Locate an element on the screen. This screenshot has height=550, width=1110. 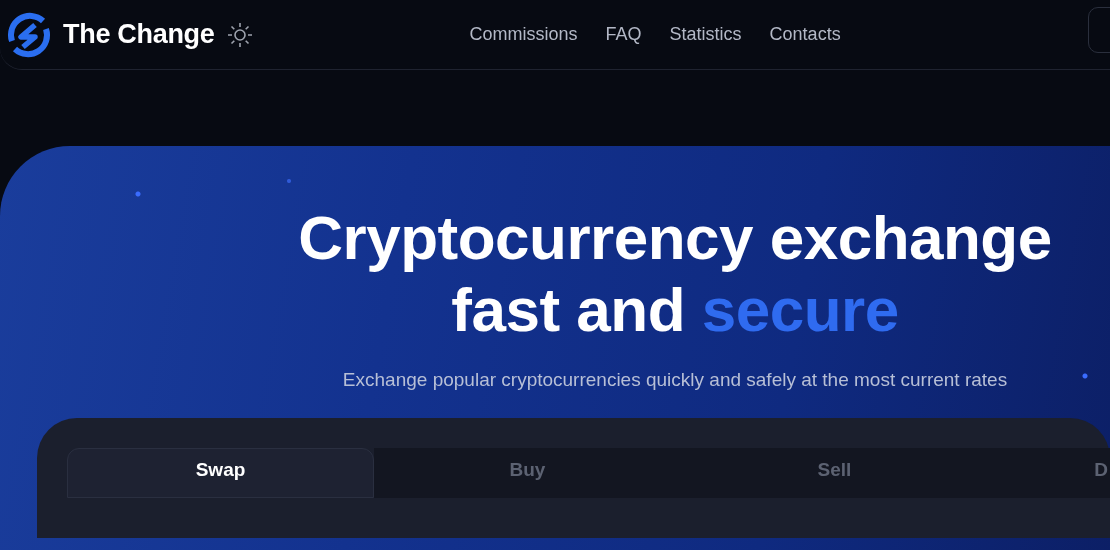
hero-subtitle: Exchange popular cryptocurrencies quickly and safely at the most current rates is located at coordinates (675, 380).